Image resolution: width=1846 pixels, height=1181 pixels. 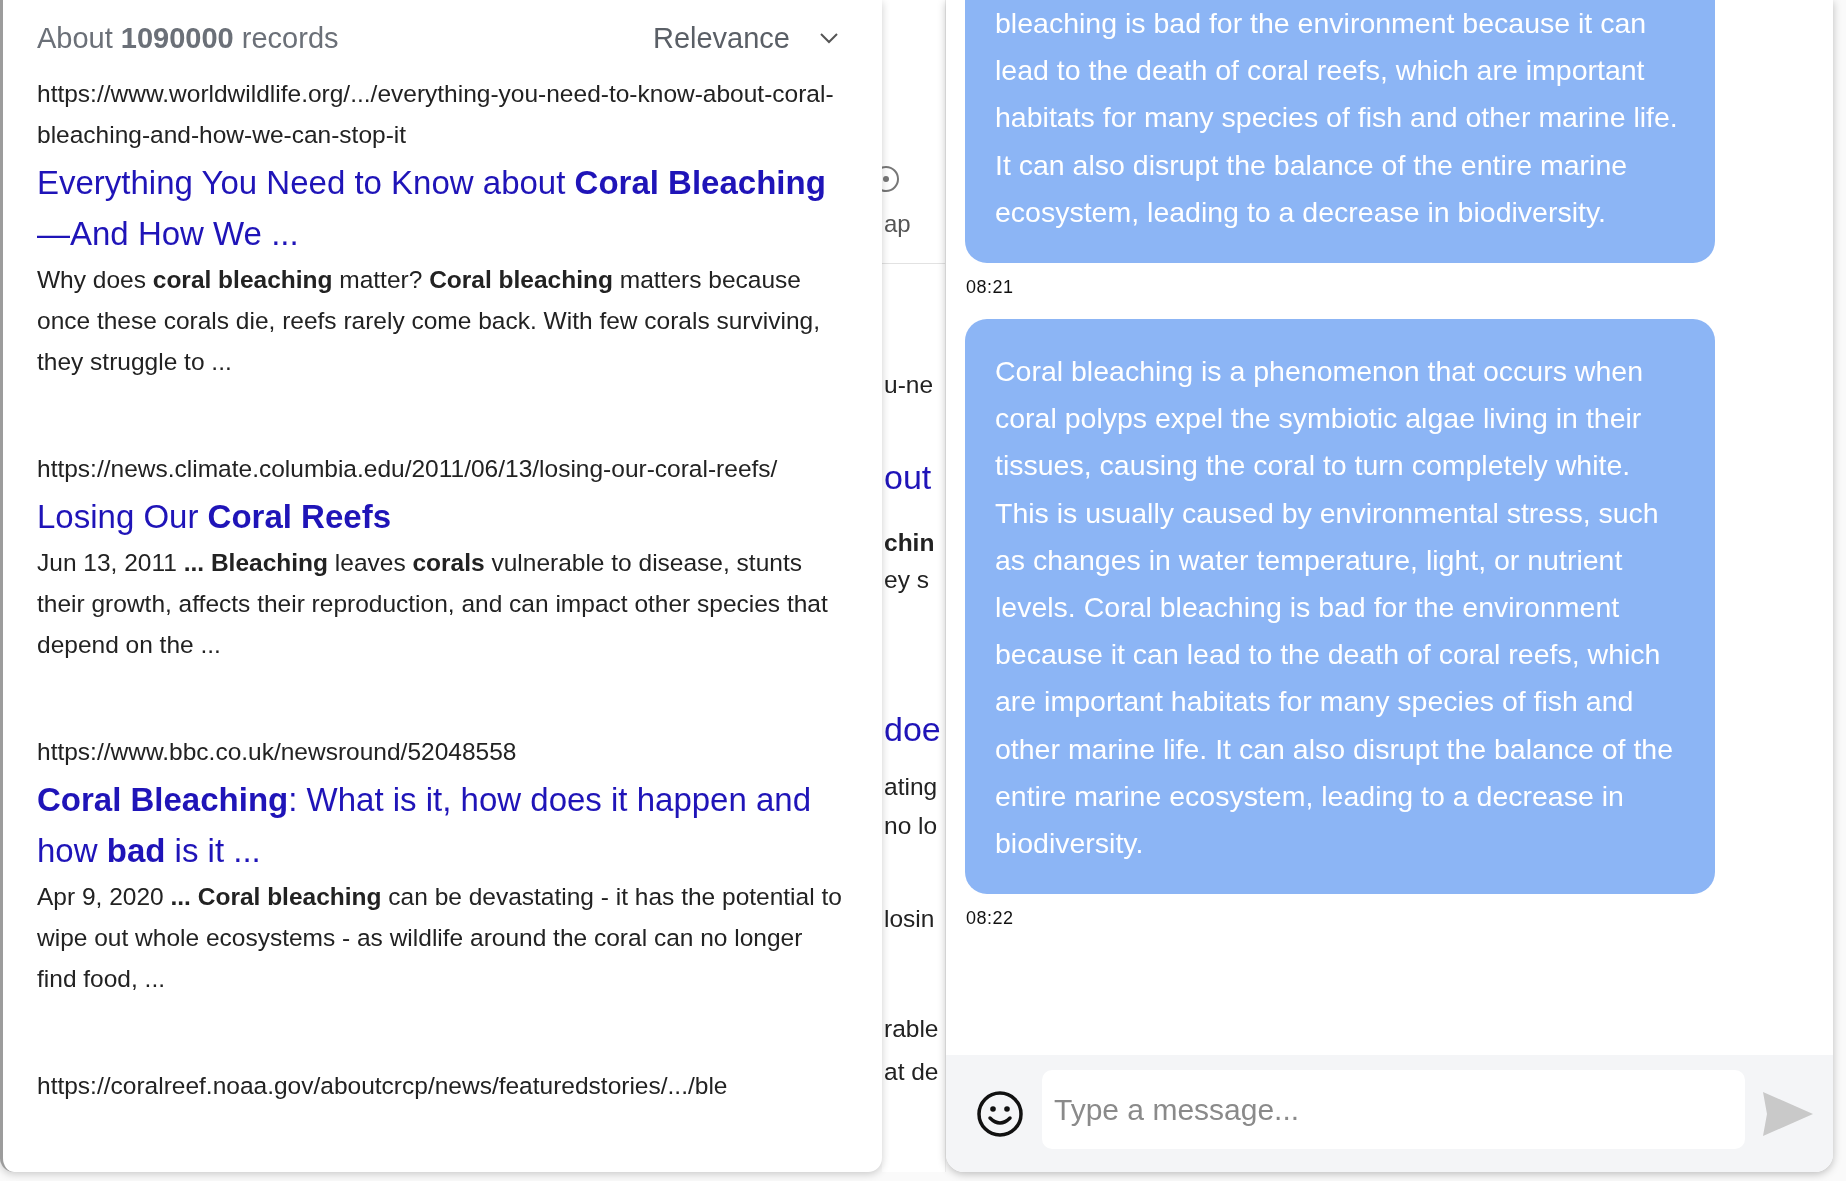 I want to click on emoji-button, so click(x=1000, y=1113).